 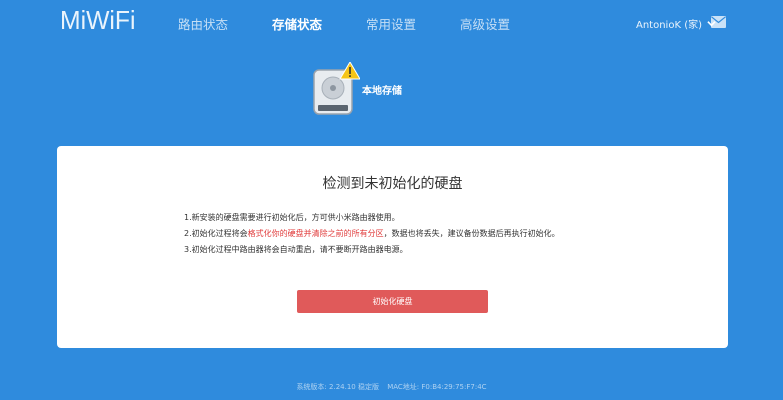 What do you see at coordinates (382, 91) in the screenshot?
I see `local-storage-label: 本地存储` at bounding box center [382, 91].